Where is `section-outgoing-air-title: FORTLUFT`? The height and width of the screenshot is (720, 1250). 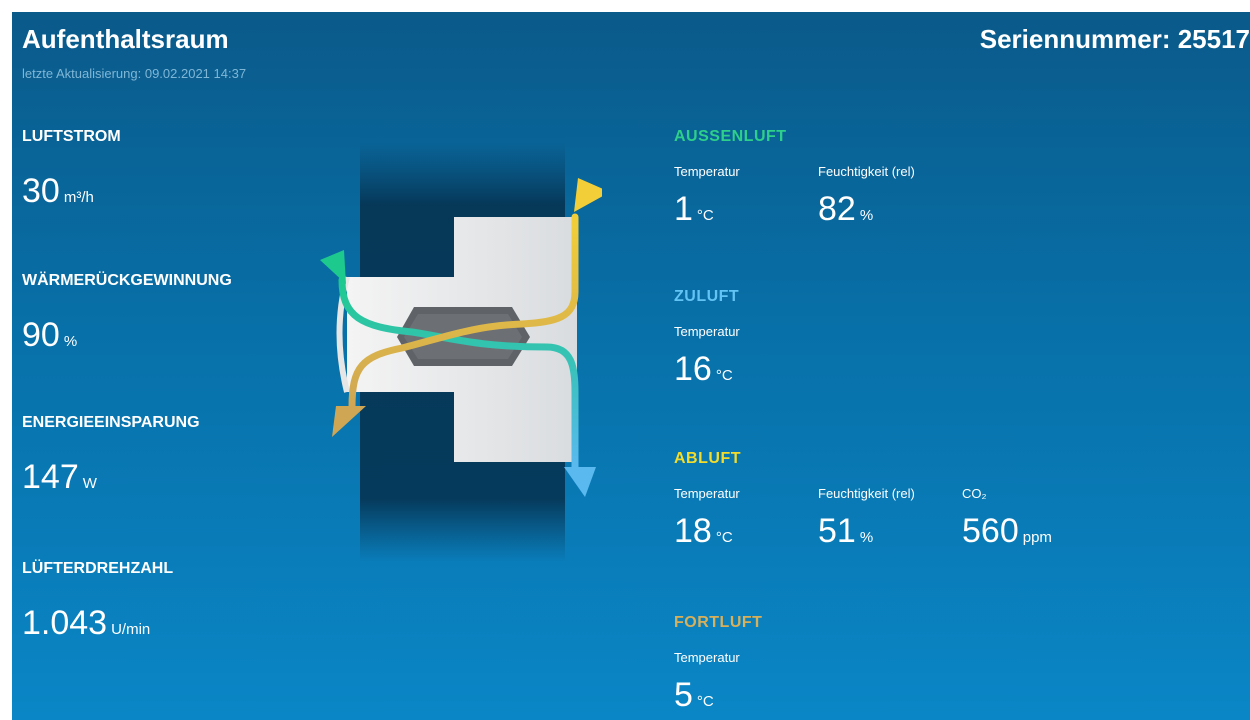
section-outgoing-air-title: FORTLUFT is located at coordinates (718, 622).